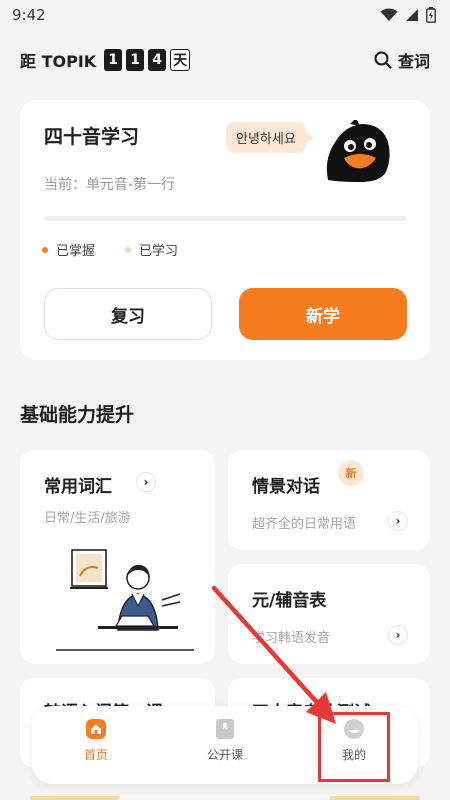  I want to click on current-lesson: 当前：单元音-第一行, so click(110, 185).